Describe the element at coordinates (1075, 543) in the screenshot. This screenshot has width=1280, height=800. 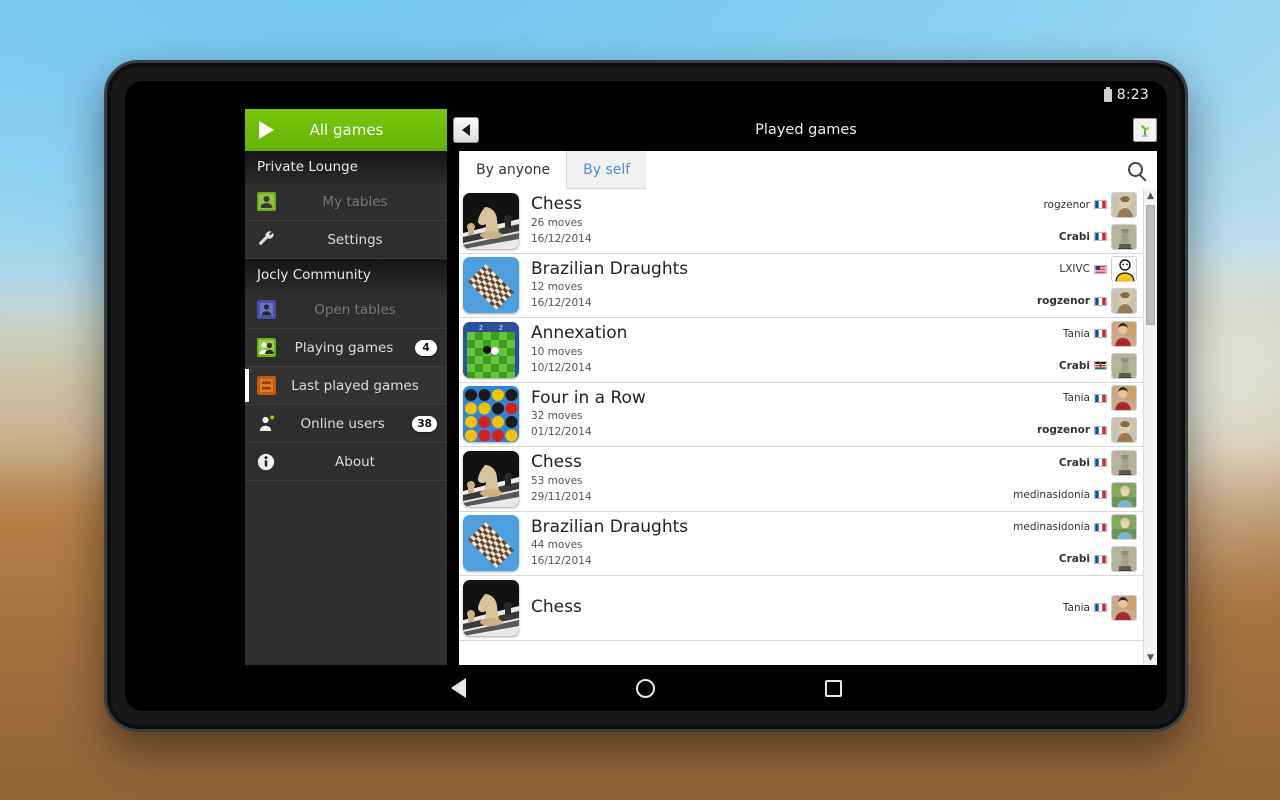
I see `players: medinasidonia Crabi` at that location.